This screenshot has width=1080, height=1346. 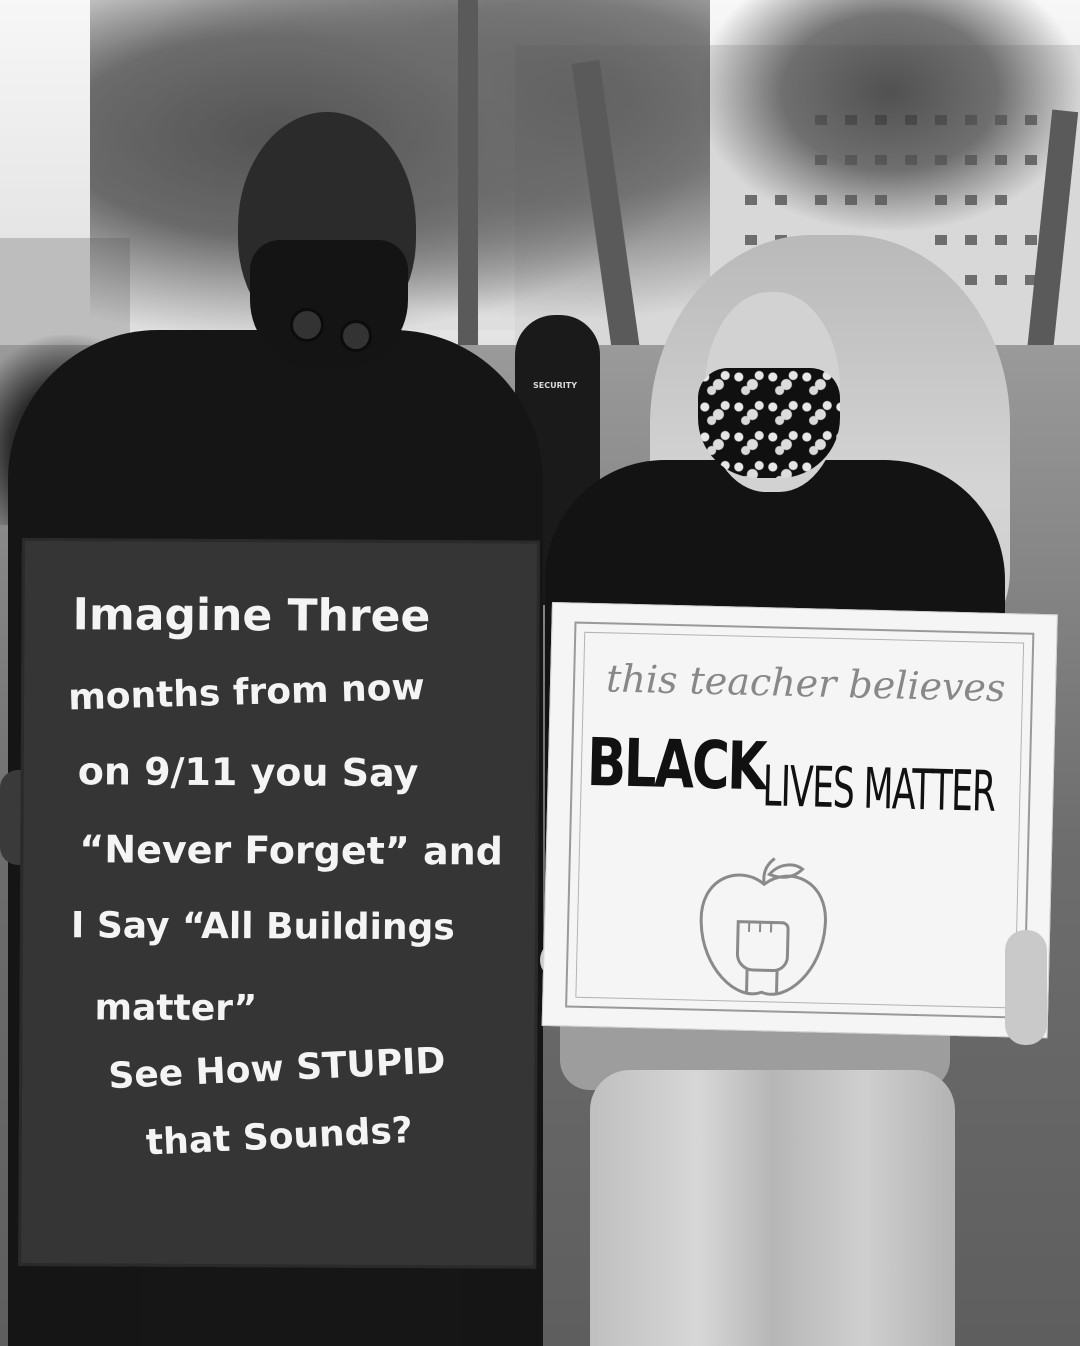 I want to click on tree-canopy-right, so click(x=890, y=115).